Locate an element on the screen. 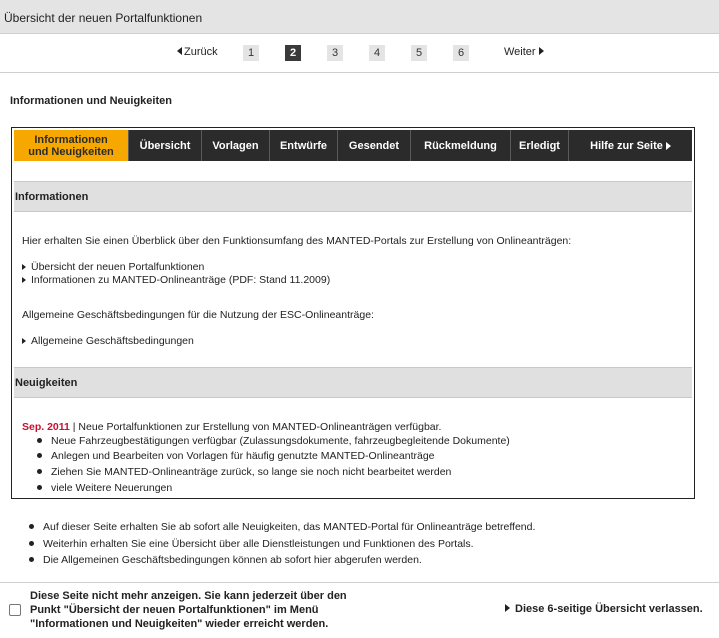 Image resolution: width=719 pixels, height=638 pixels. nav-tab-label: Entwürfe is located at coordinates (303, 145).